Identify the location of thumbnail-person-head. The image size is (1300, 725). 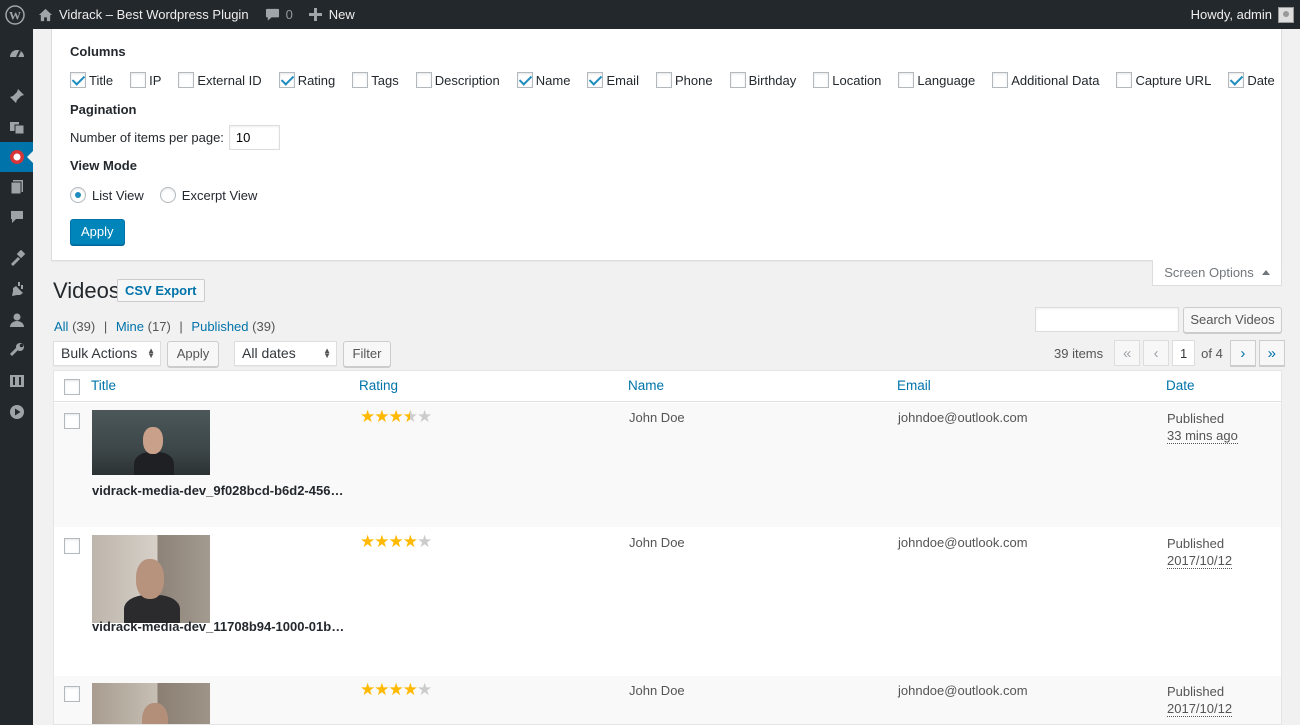
(150, 579).